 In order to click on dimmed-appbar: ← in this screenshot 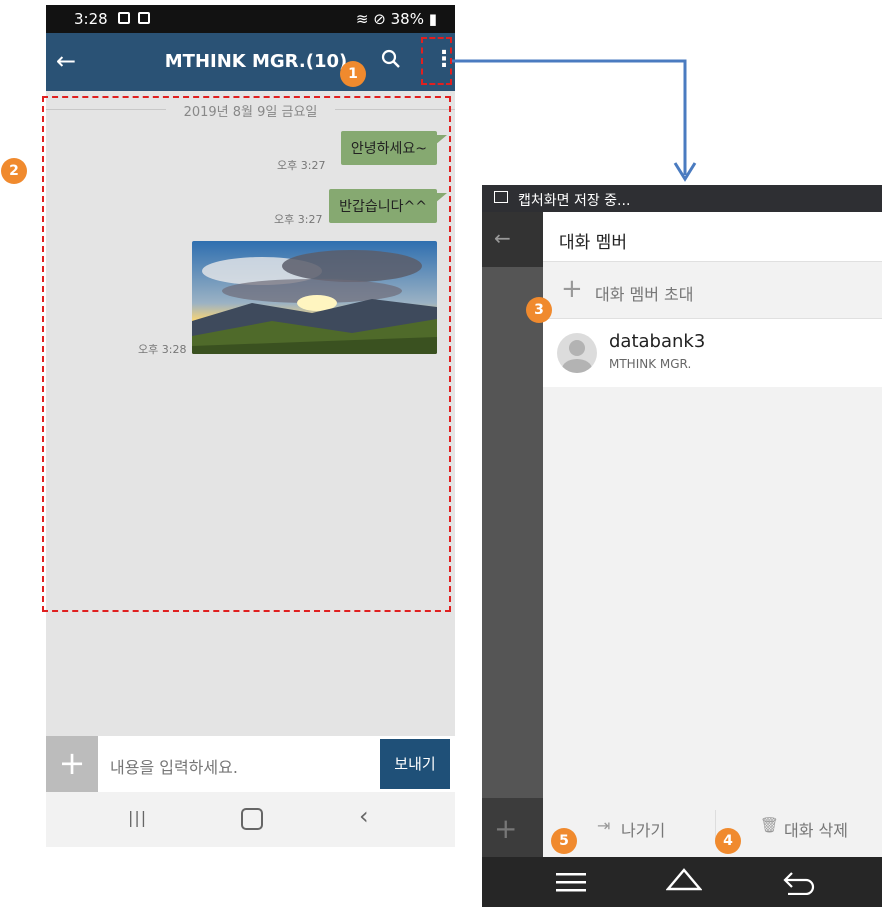, I will do `click(512, 239)`.